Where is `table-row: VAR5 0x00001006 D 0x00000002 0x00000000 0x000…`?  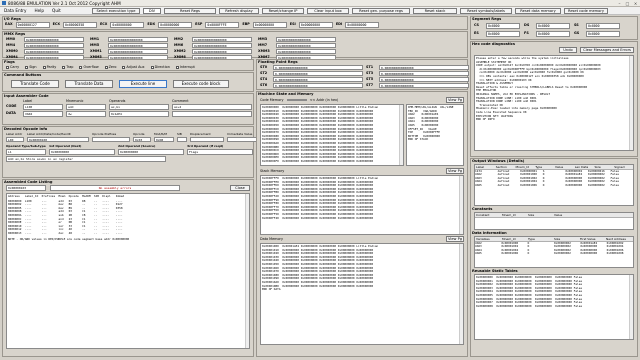 table-row: VAR5 0x00001006 D 0x00000002 0x00000000 0x000… is located at coordinates (554, 254).